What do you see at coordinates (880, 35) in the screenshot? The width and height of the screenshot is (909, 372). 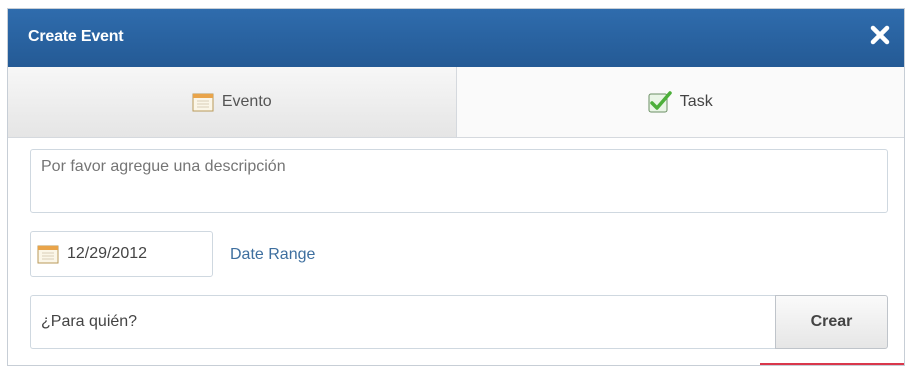 I see `close-x-icon` at bounding box center [880, 35].